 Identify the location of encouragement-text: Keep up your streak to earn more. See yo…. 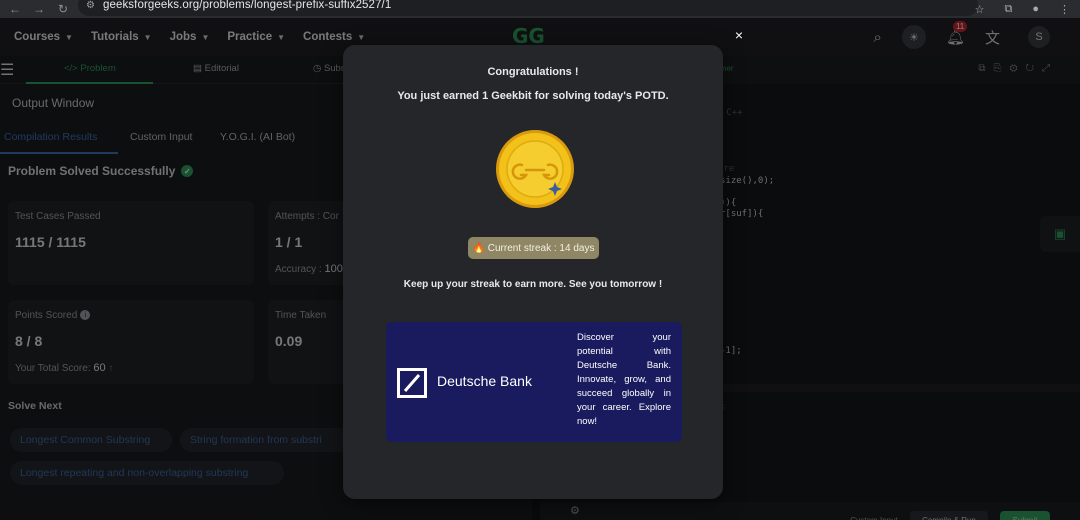
(533, 284).